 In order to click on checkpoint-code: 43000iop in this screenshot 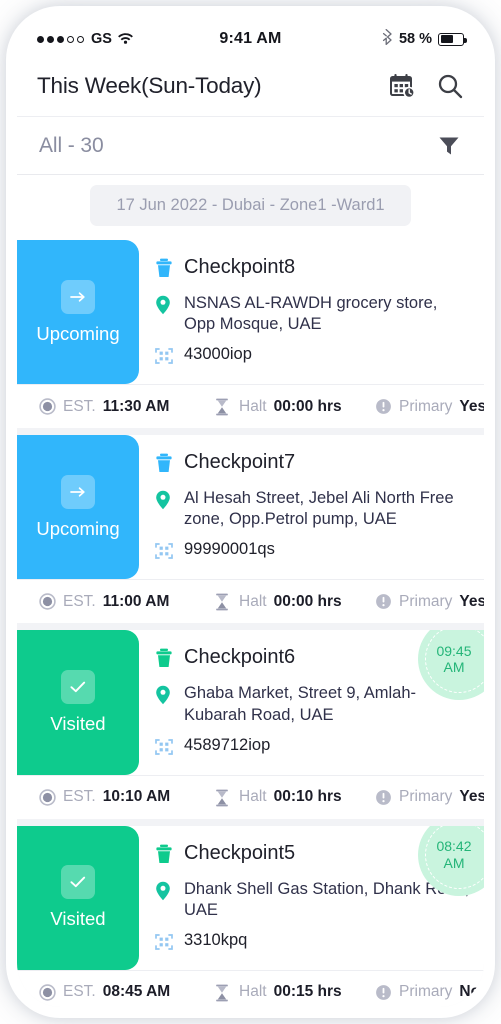, I will do `click(218, 354)`.